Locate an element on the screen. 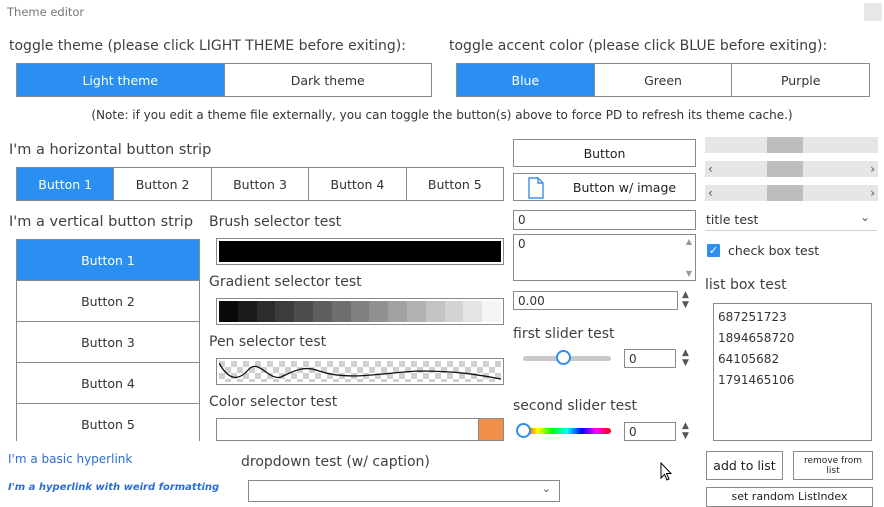 This screenshot has height=507, width=884. scrollbar-3: ‹ › is located at coordinates (791, 193).